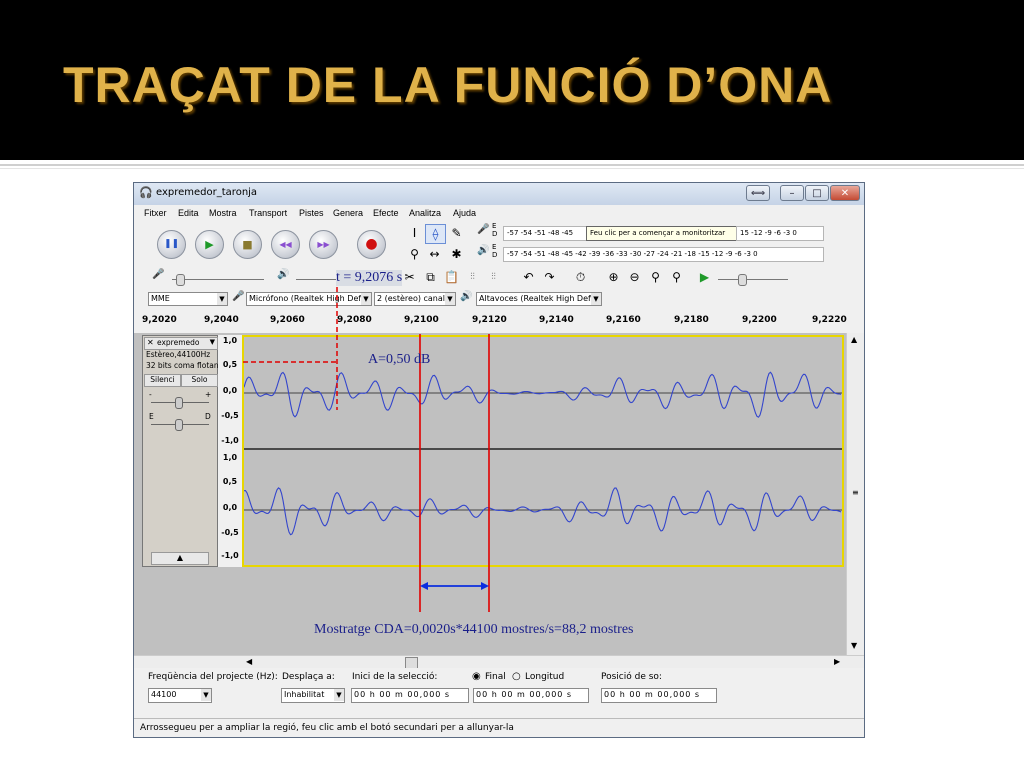 Image resolution: width=1024 pixels, height=768 pixels. I want to click on zoom-out-icon: ⊖, so click(634, 277).